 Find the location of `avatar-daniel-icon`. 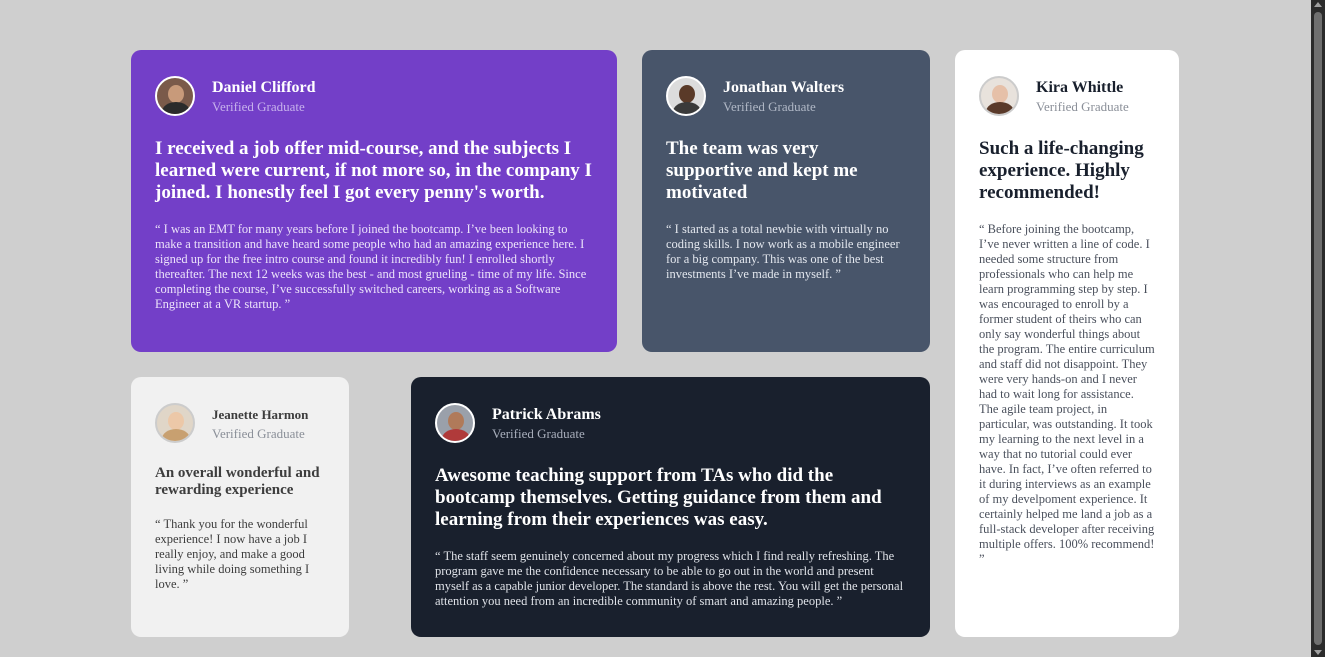

avatar-daniel-icon is located at coordinates (175, 96).